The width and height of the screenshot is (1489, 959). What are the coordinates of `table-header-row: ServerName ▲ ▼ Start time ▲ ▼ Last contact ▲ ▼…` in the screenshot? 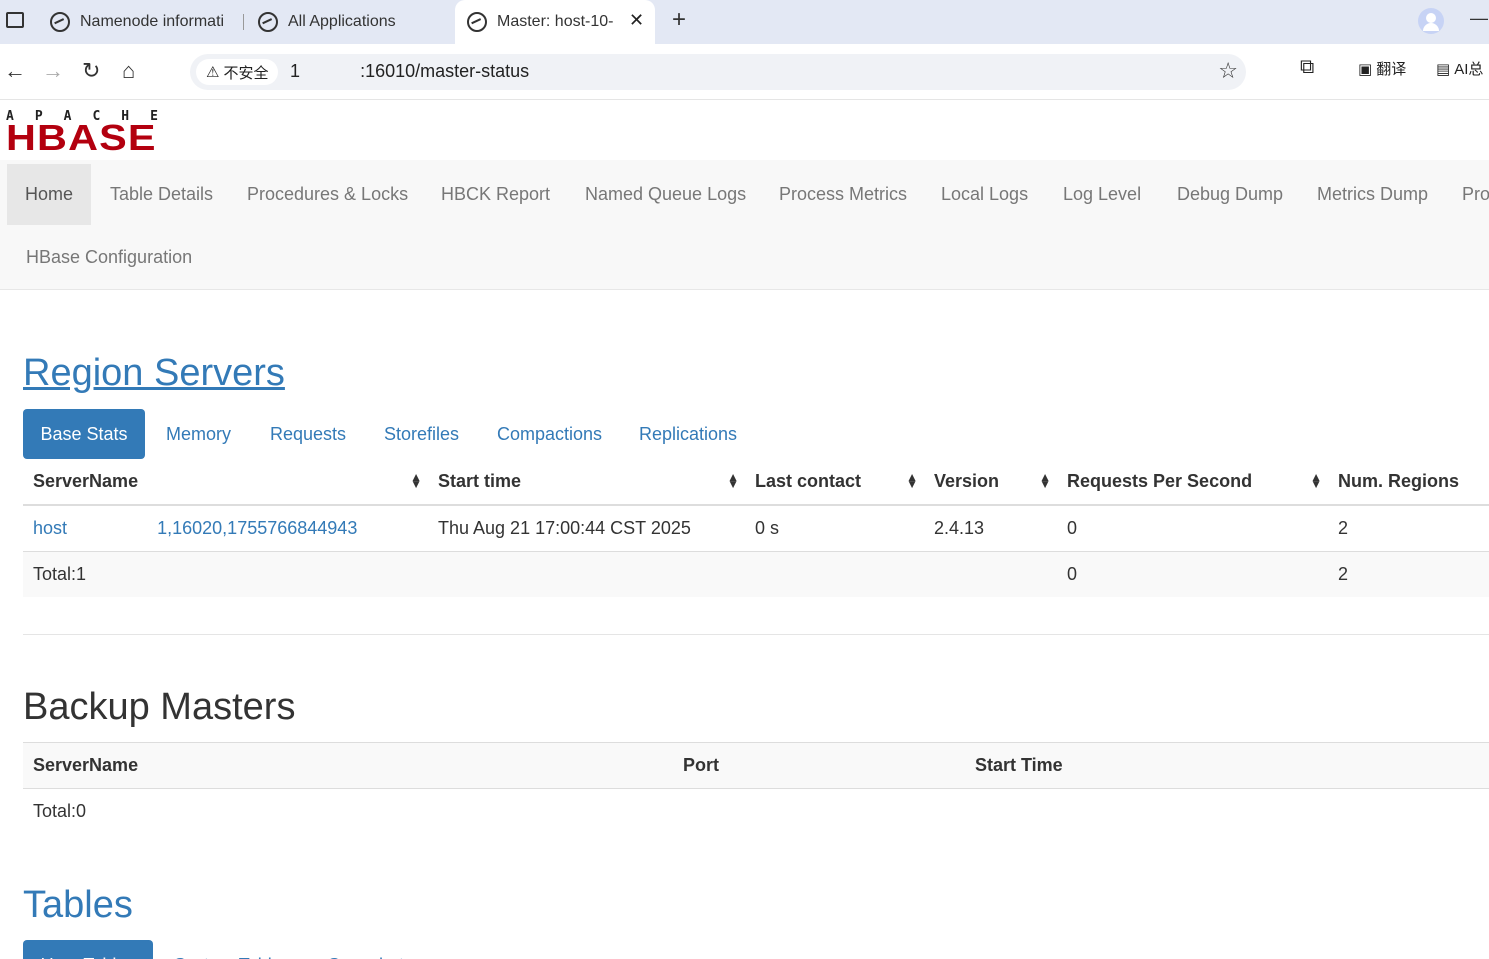 It's located at (756, 482).